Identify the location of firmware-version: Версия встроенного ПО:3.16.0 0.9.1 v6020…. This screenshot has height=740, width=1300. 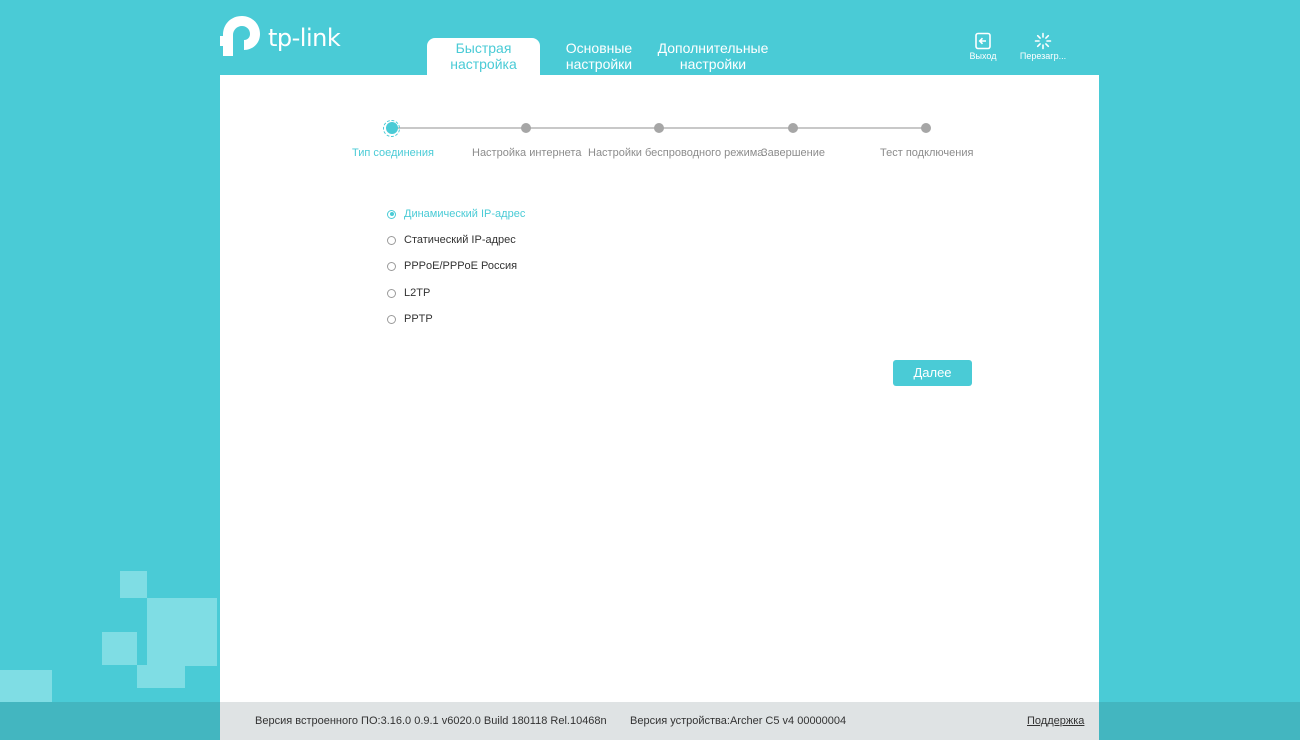
(431, 721).